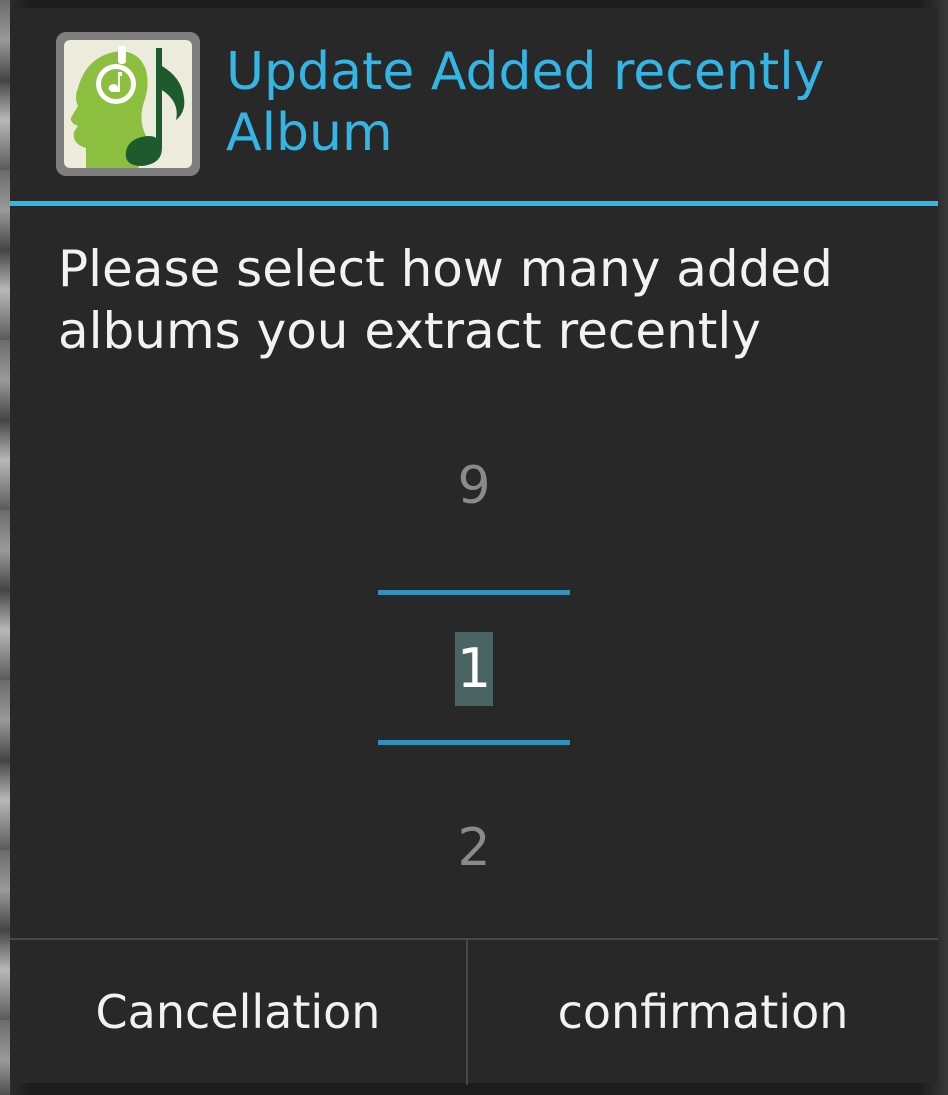  I want to click on confirm-button: confirmation, so click(703, 1012).